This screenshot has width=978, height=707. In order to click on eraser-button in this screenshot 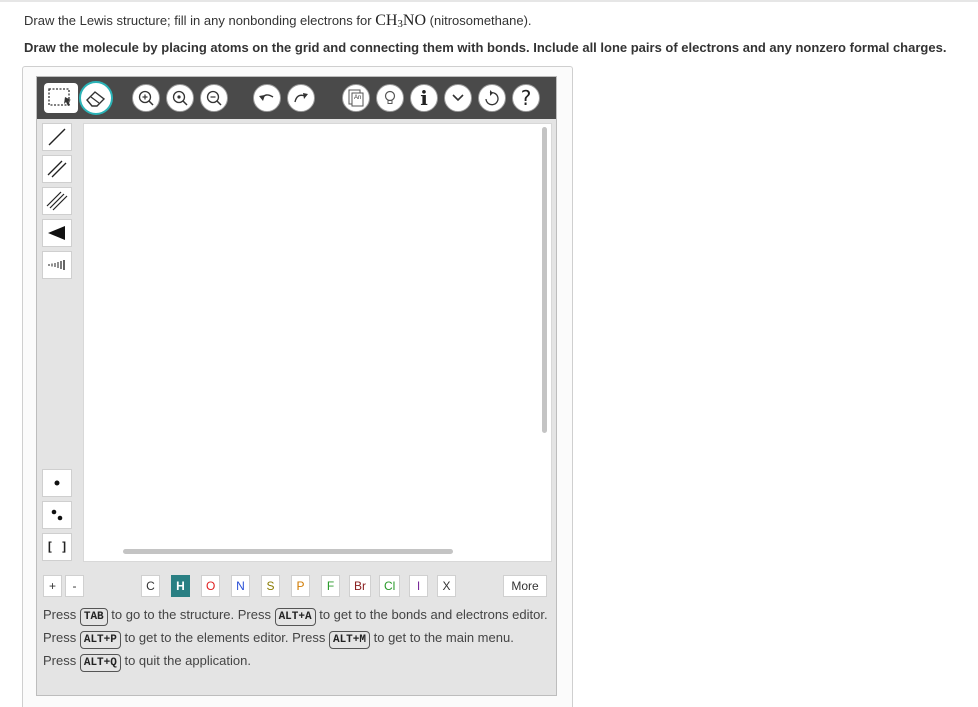, I will do `click(96, 98)`.